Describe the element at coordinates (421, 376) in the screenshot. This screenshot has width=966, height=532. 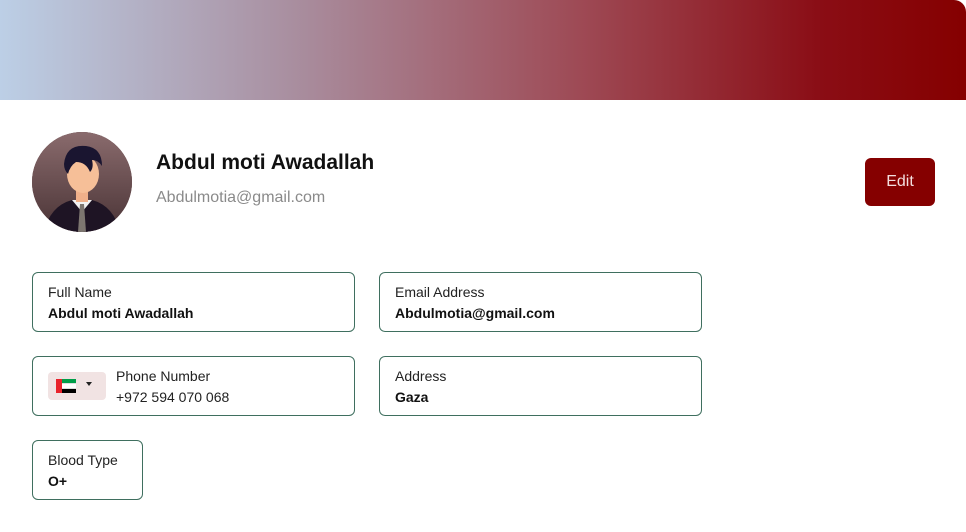
I see `address-label: Address` at that location.